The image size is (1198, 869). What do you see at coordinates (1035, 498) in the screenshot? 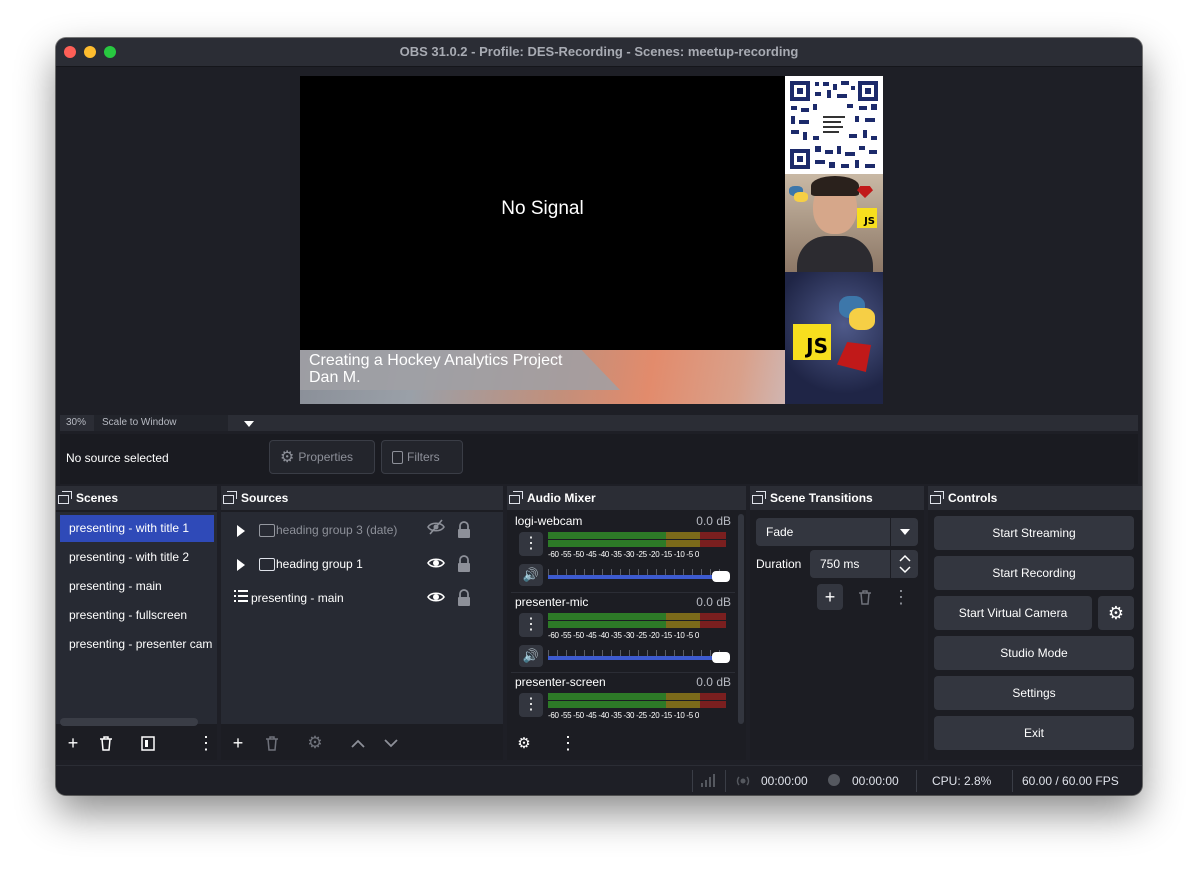
I see `controls-dock-header: Controls` at bounding box center [1035, 498].